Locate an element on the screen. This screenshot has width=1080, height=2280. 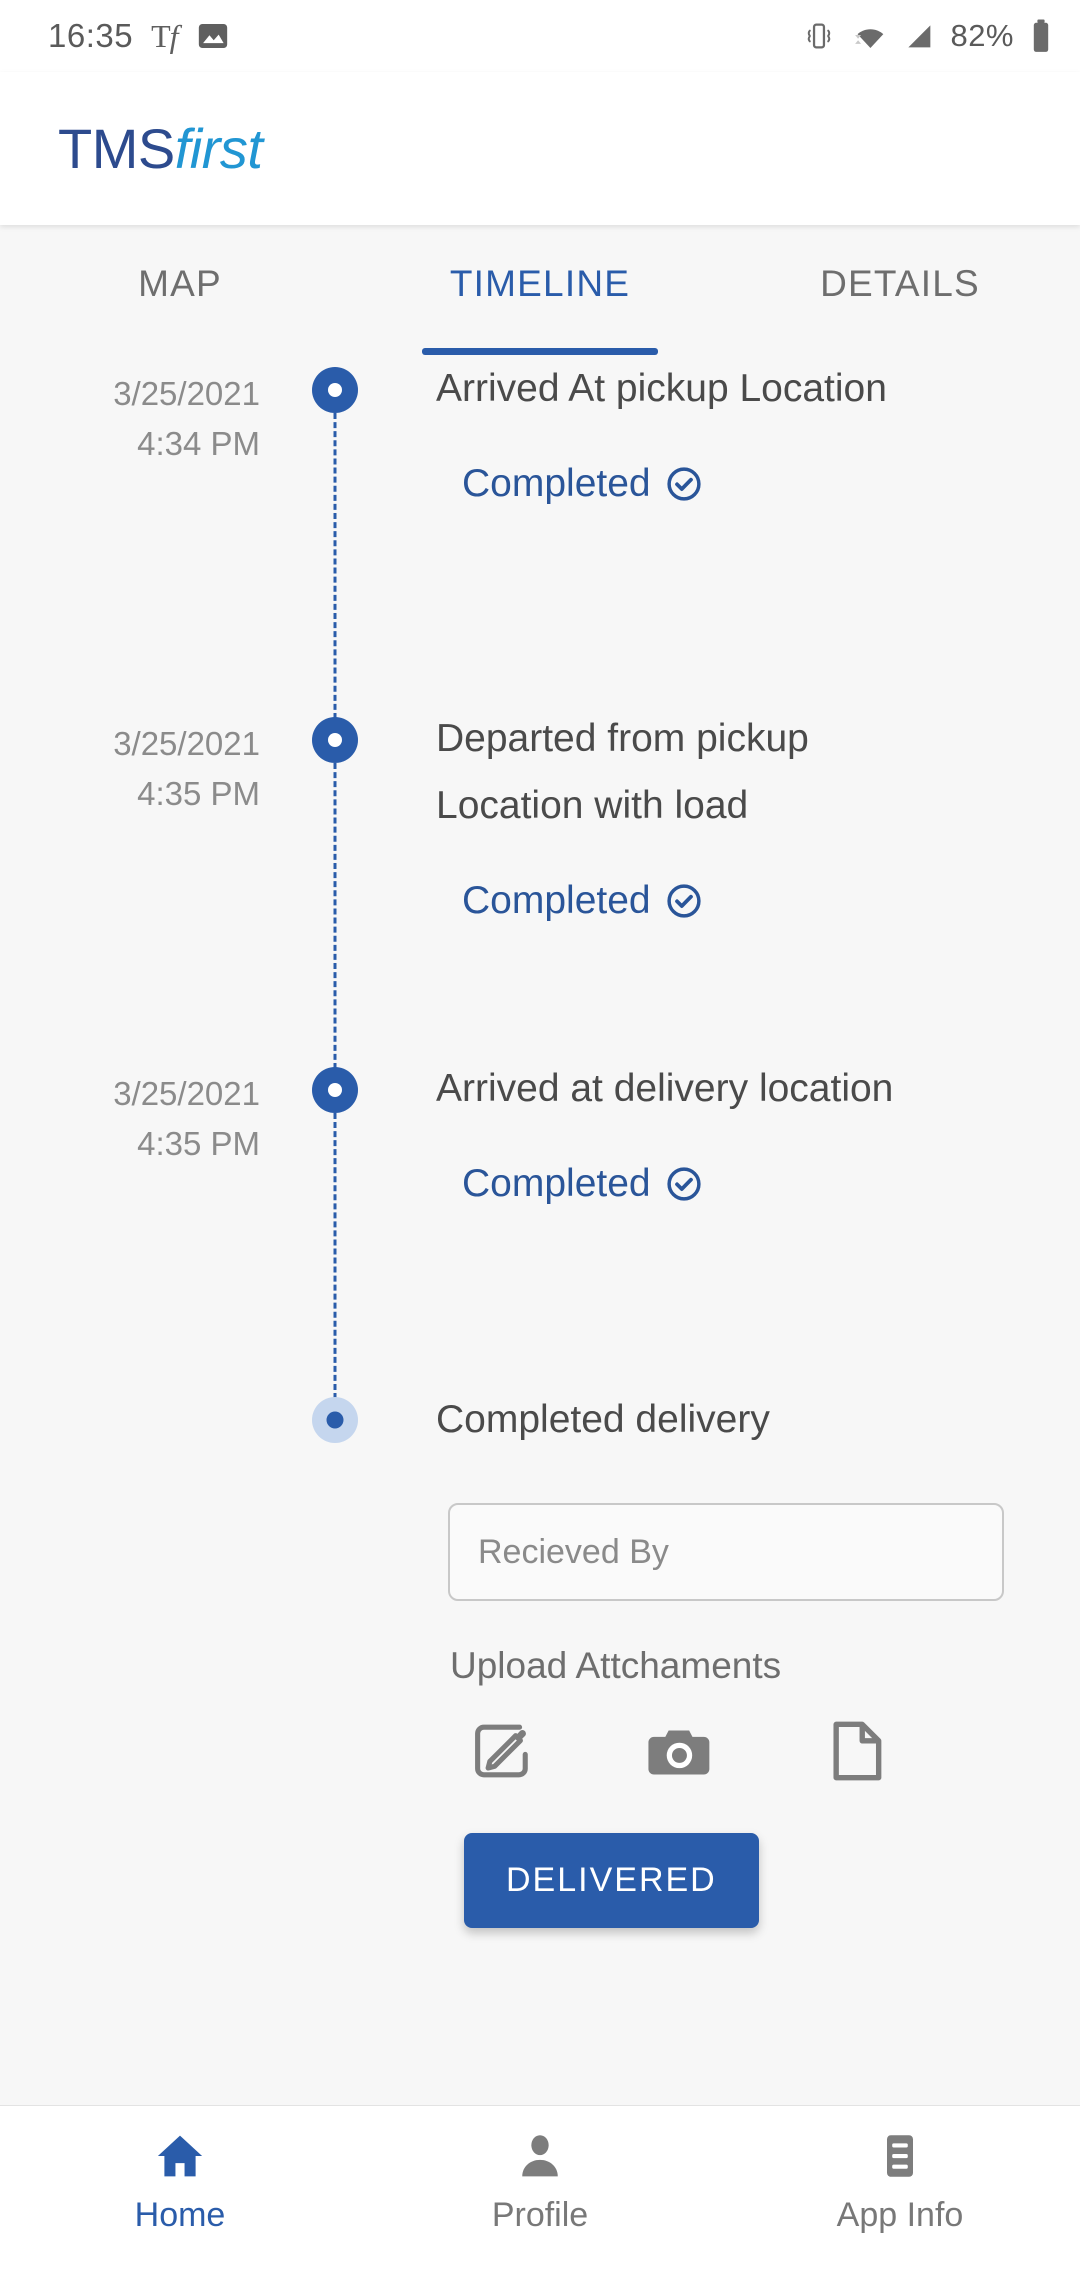
nav-item-home: Home is located at coordinates (180, 2182).